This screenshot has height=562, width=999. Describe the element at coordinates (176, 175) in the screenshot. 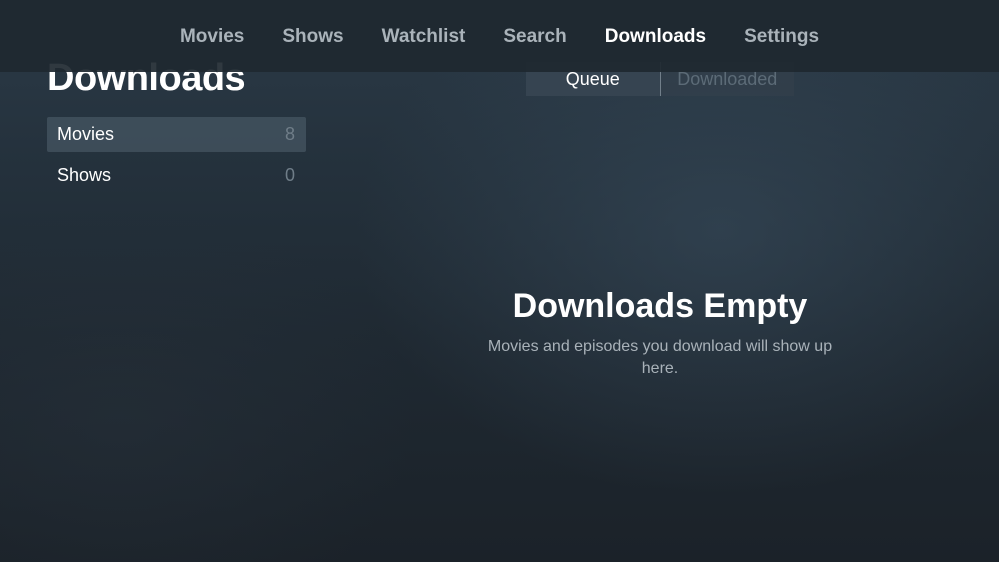

I see `sidebar-item-shows: Shows 0` at that location.